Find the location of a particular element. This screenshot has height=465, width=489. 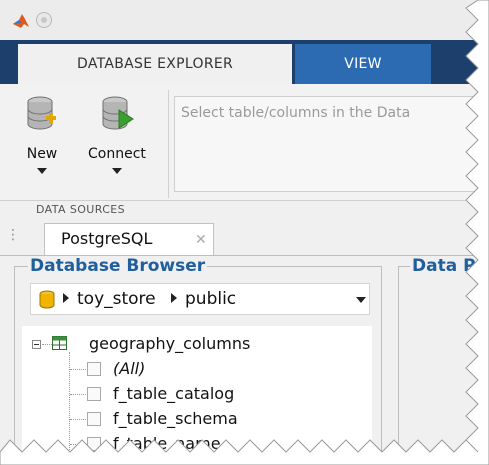

data-preview-panel is located at coordinates (438, 359).